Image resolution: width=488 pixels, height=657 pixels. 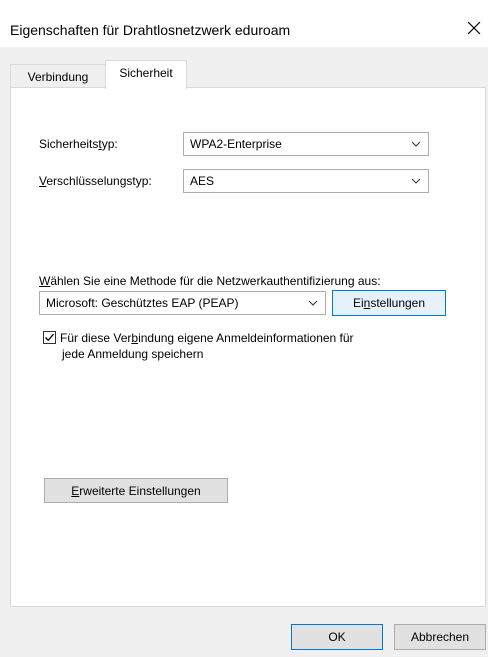 What do you see at coordinates (202, 181) in the screenshot?
I see `encryption-type-value: AES` at bounding box center [202, 181].